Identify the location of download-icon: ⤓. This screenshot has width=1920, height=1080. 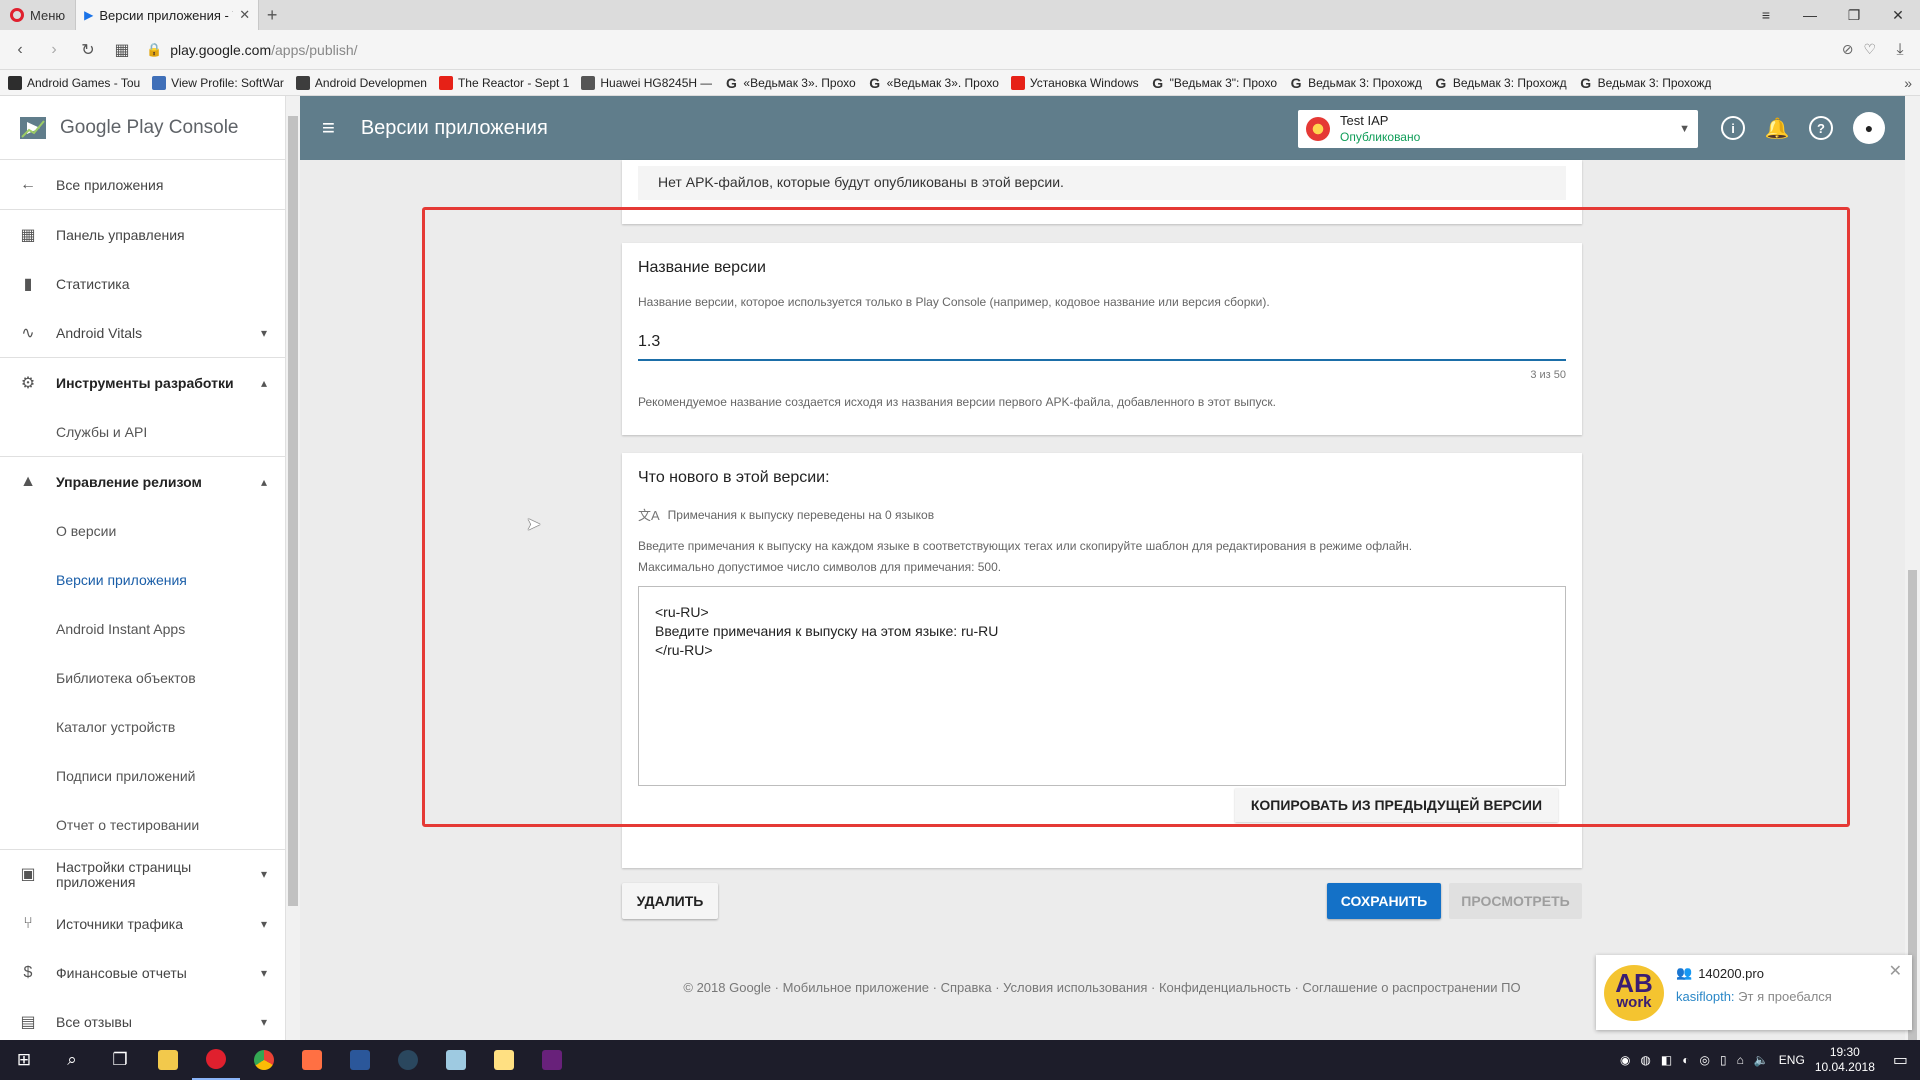
(1900, 50).